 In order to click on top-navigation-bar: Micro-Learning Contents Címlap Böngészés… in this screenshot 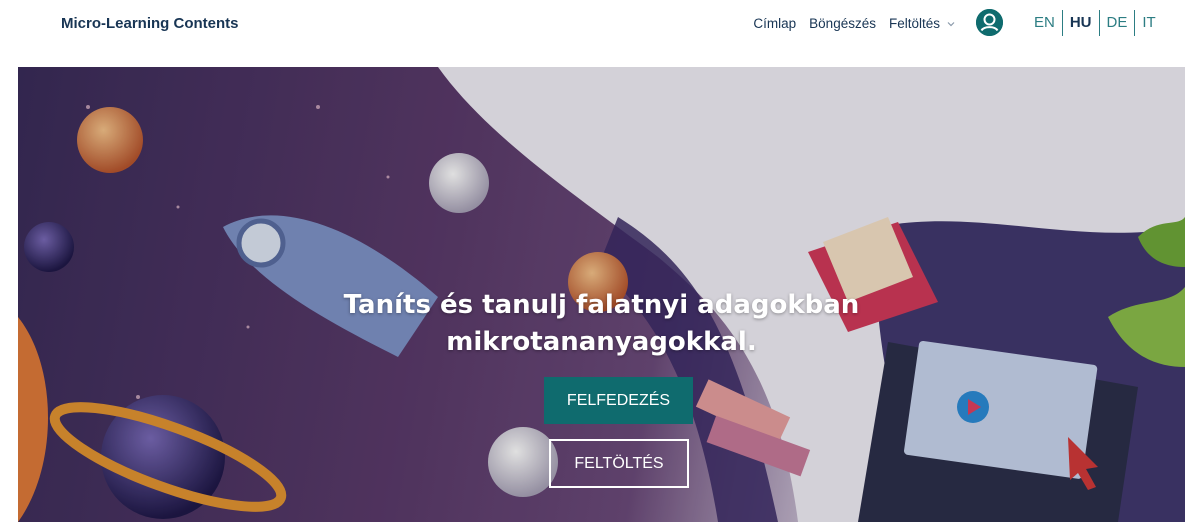, I will do `click(594, 25)`.